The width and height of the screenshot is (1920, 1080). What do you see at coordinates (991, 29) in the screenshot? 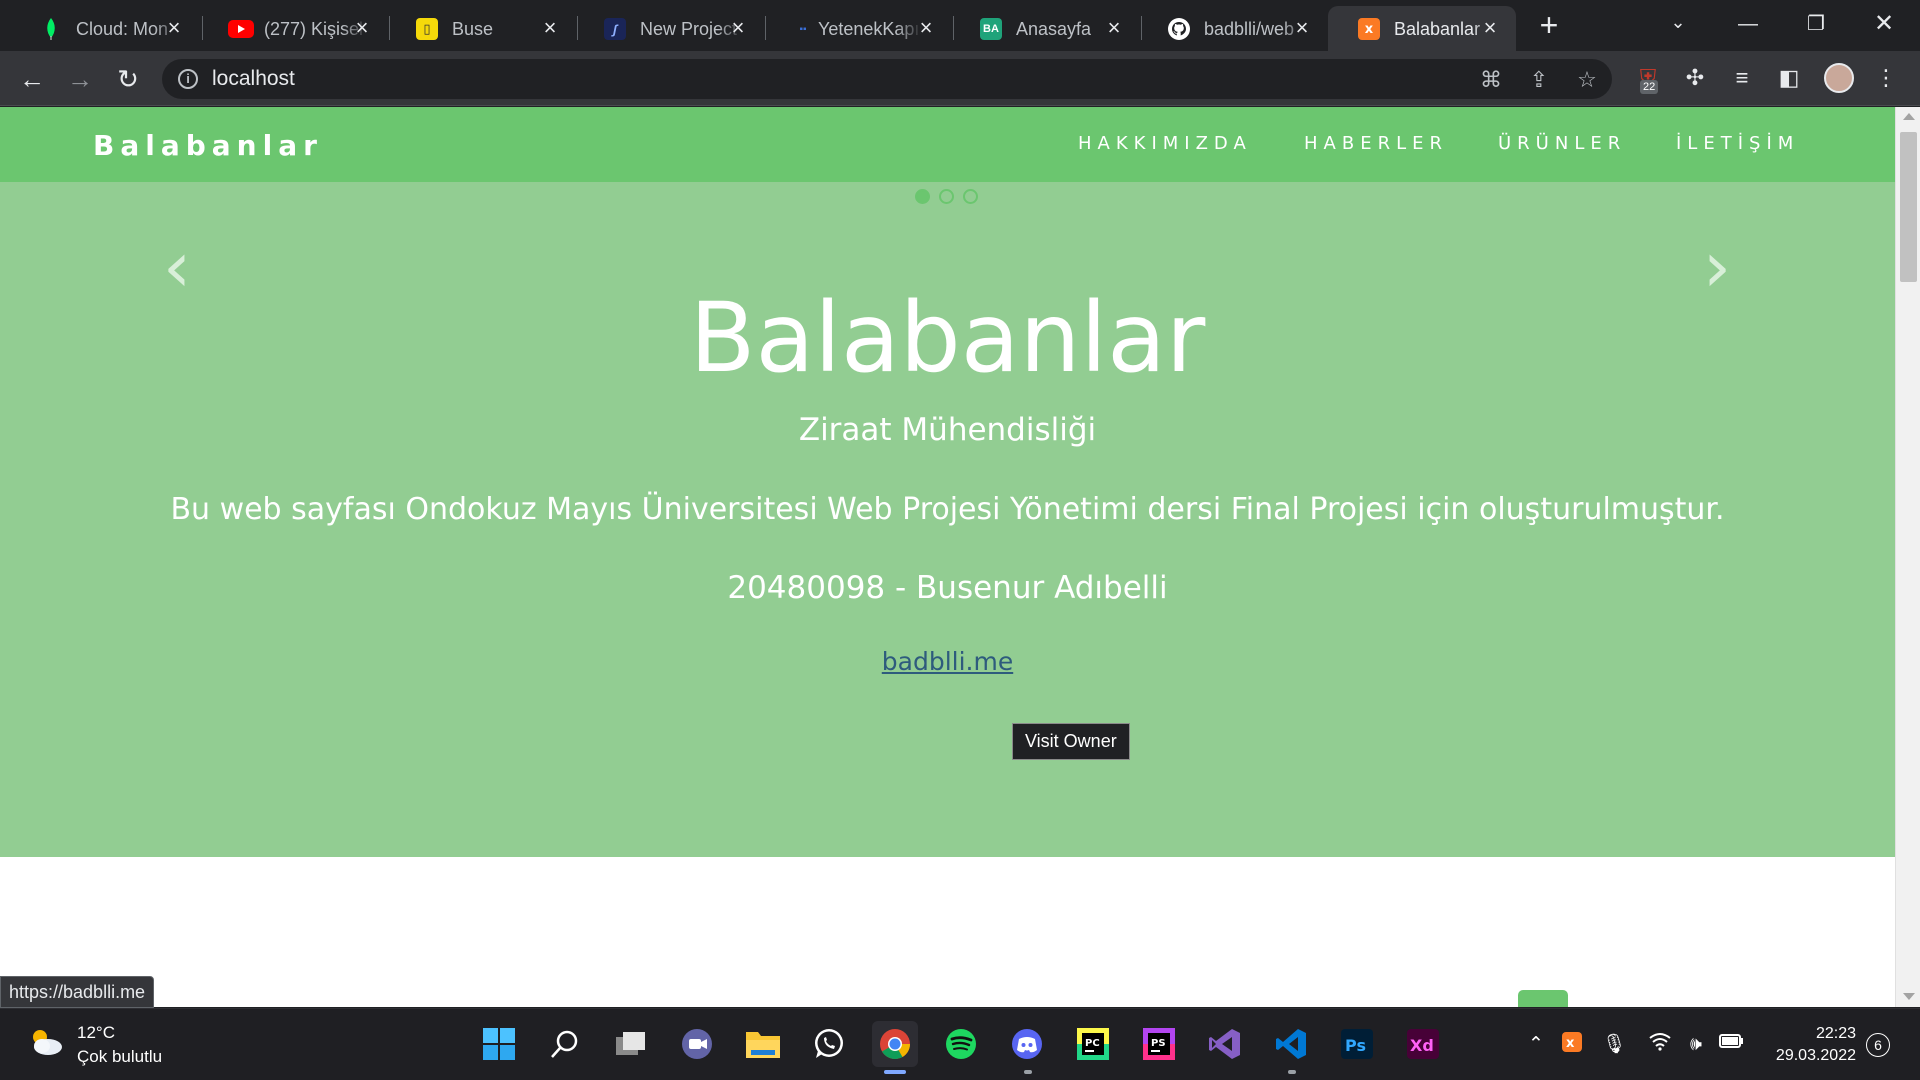
I see `anasayfa-icon: BA` at bounding box center [991, 29].